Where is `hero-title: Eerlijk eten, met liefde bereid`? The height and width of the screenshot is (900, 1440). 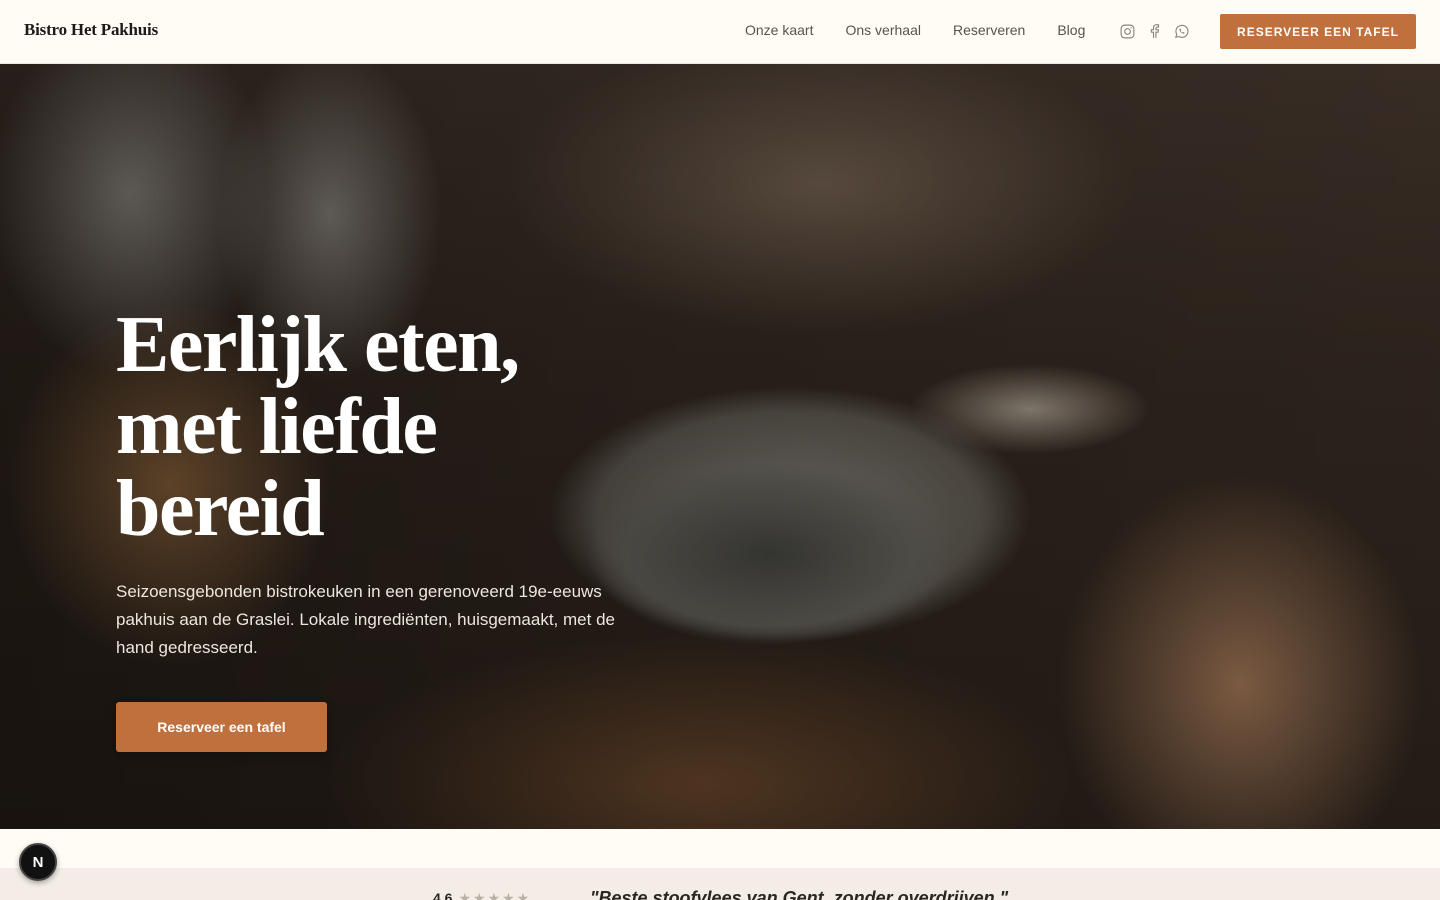 hero-title: Eerlijk eten, met liefde bereid is located at coordinates (318, 427).